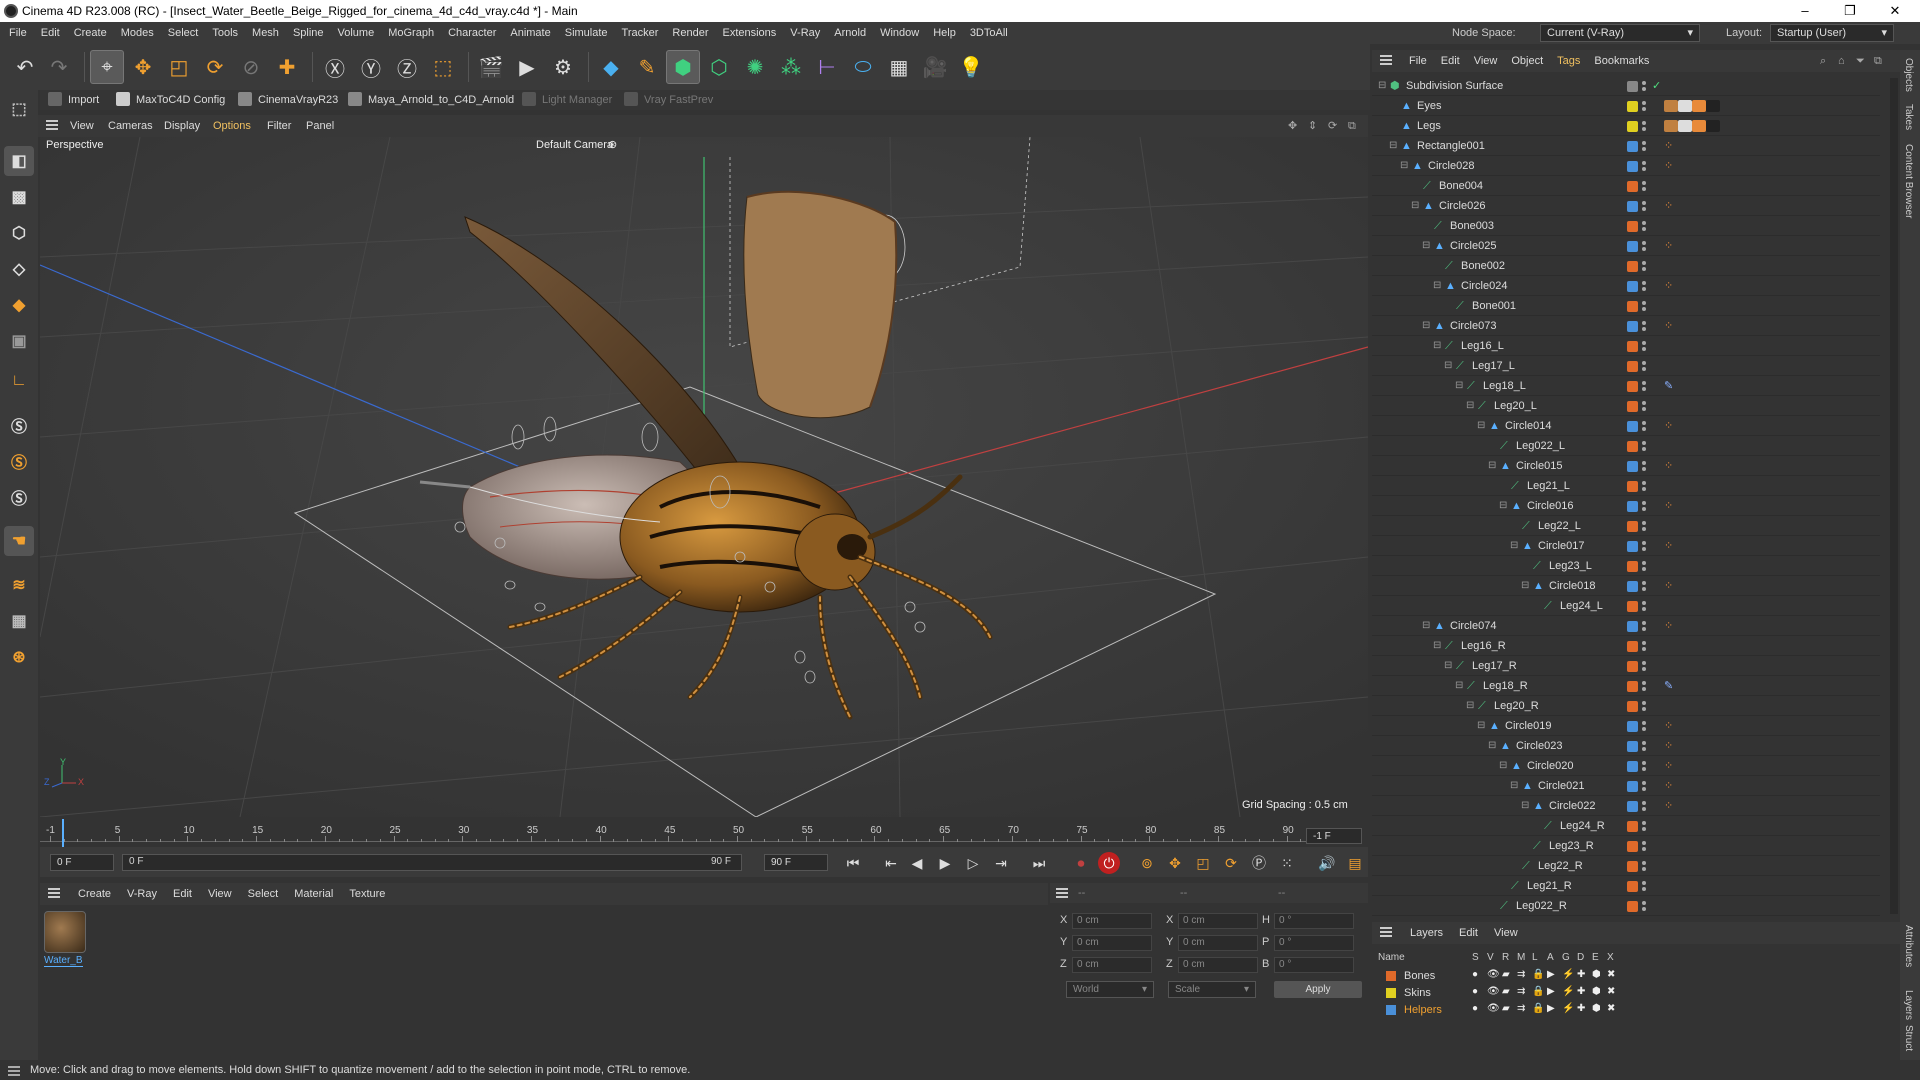 This screenshot has width=1920, height=1080. What do you see at coordinates (1626, 586) in the screenshot?
I see `object-row: ⊟ ▲ Circle018 ⁘` at bounding box center [1626, 586].